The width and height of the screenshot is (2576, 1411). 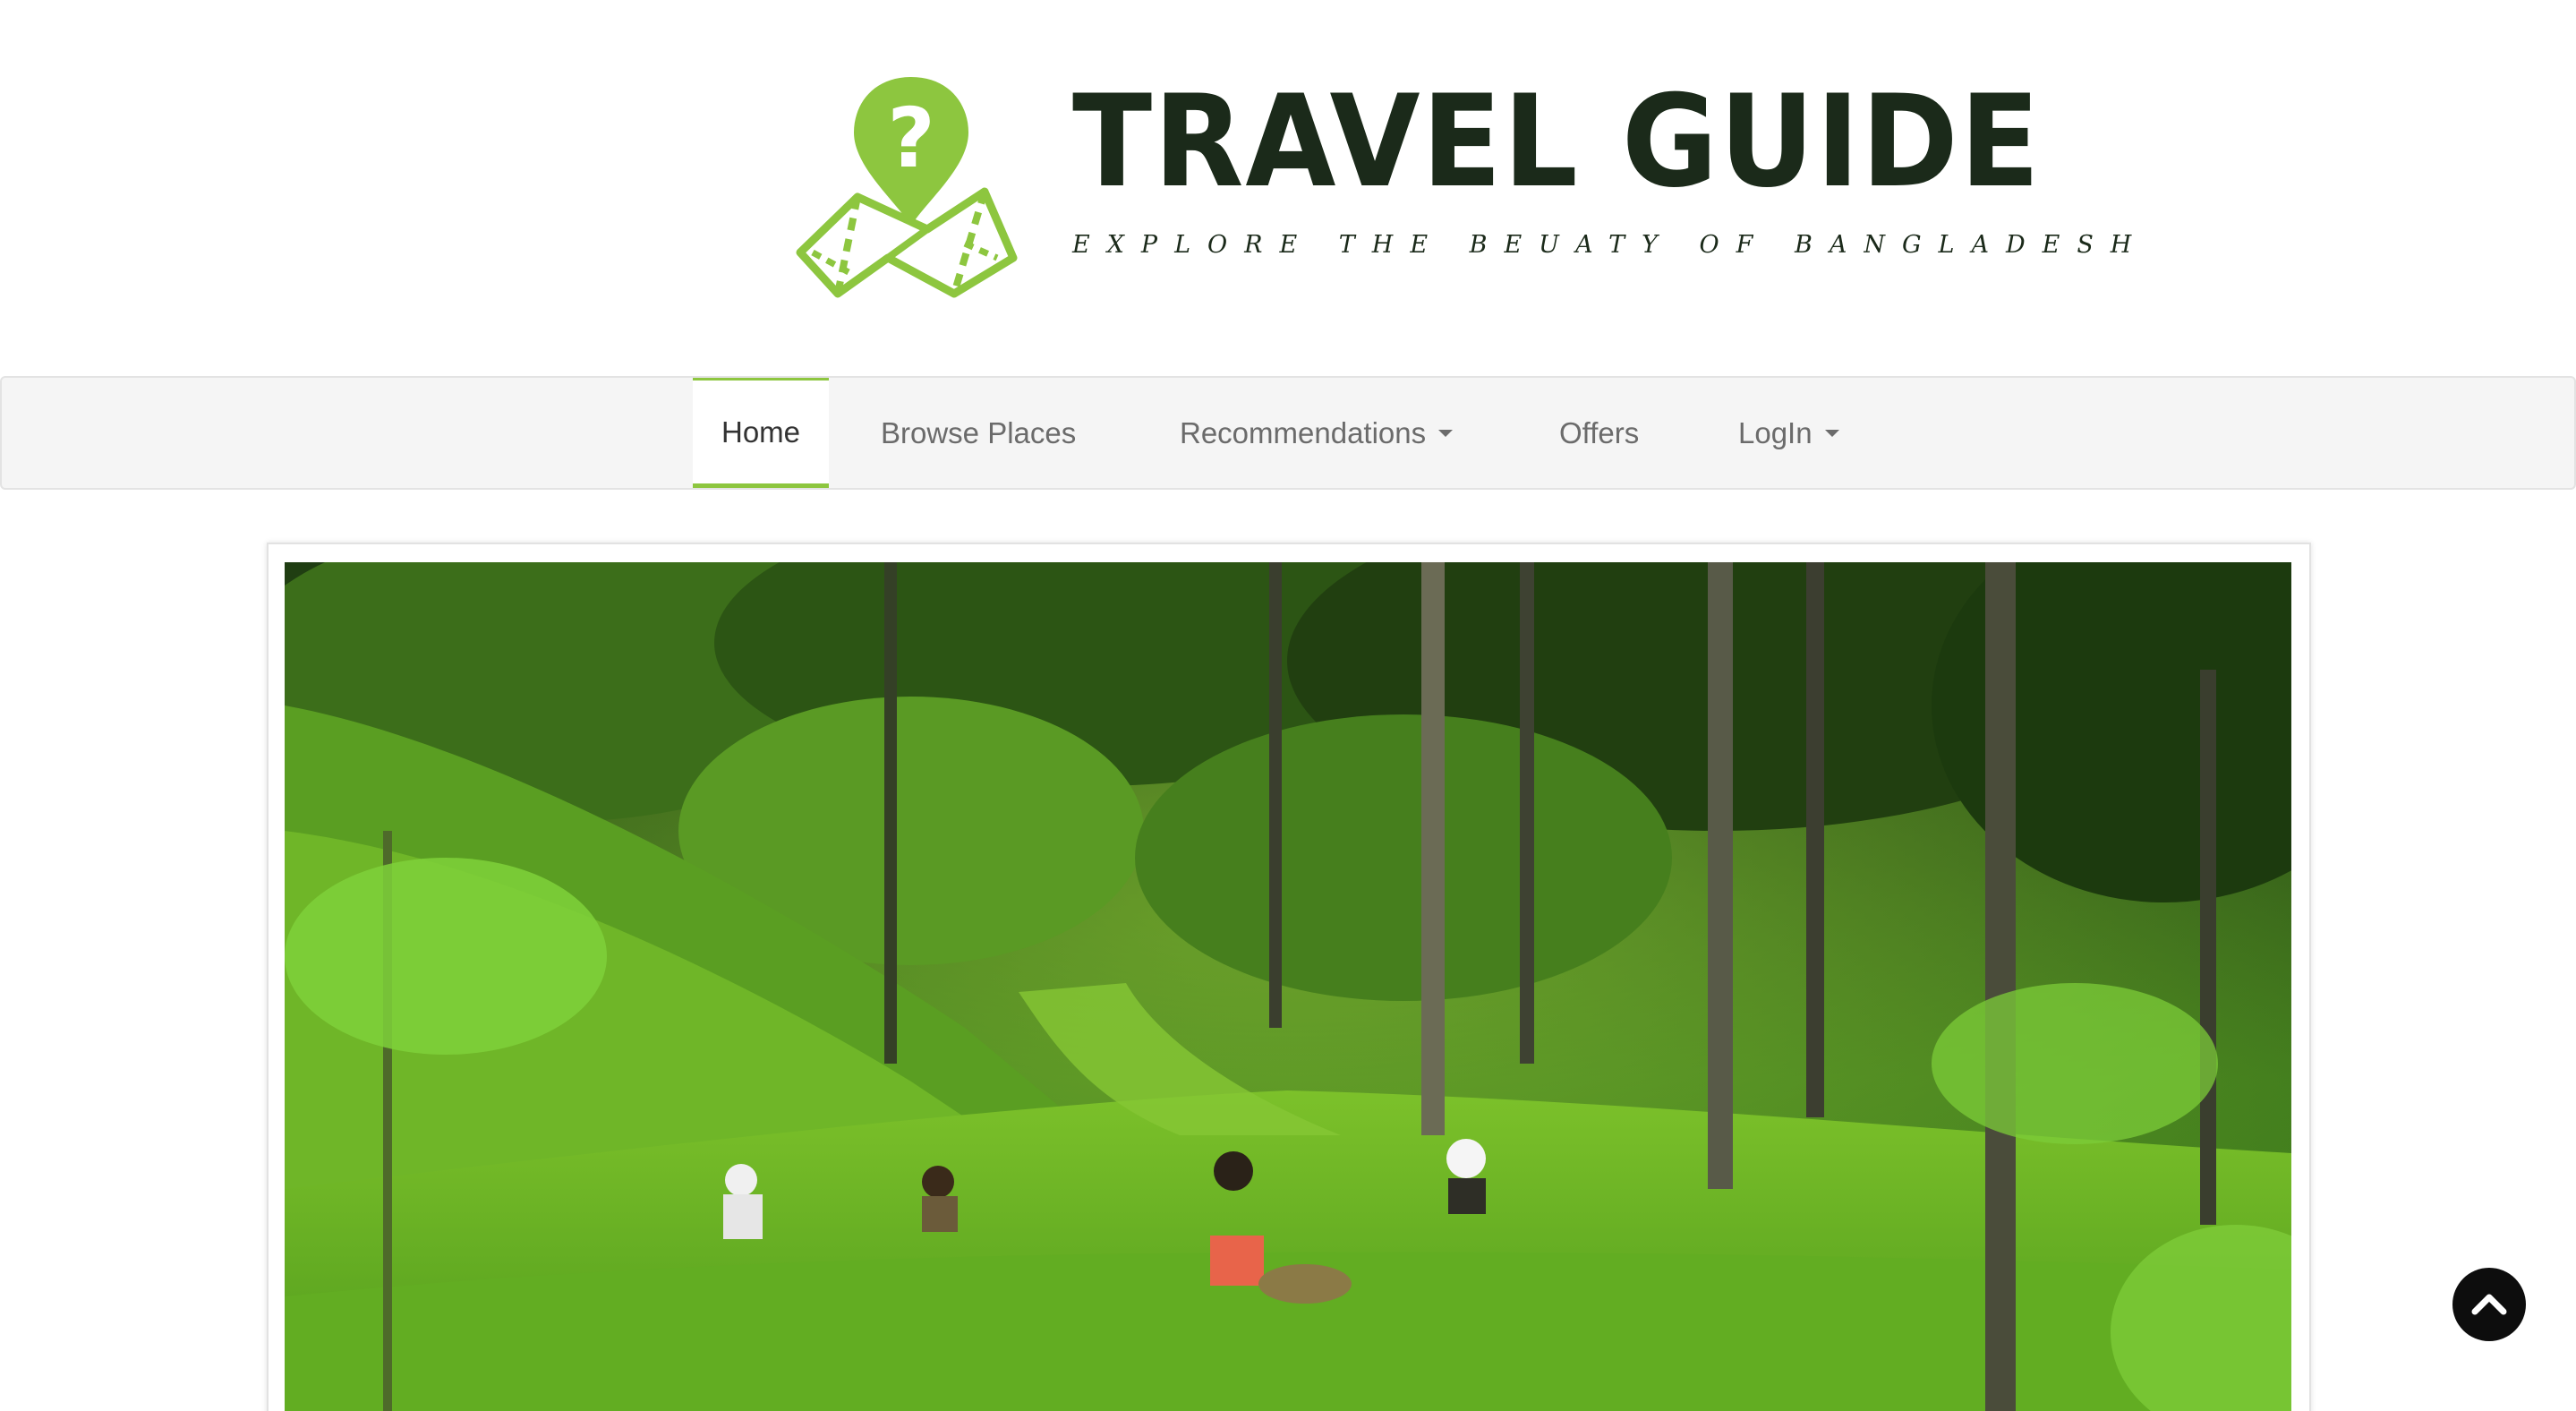 I want to click on nav-item-browse-places: Browse Places, so click(x=978, y=433).